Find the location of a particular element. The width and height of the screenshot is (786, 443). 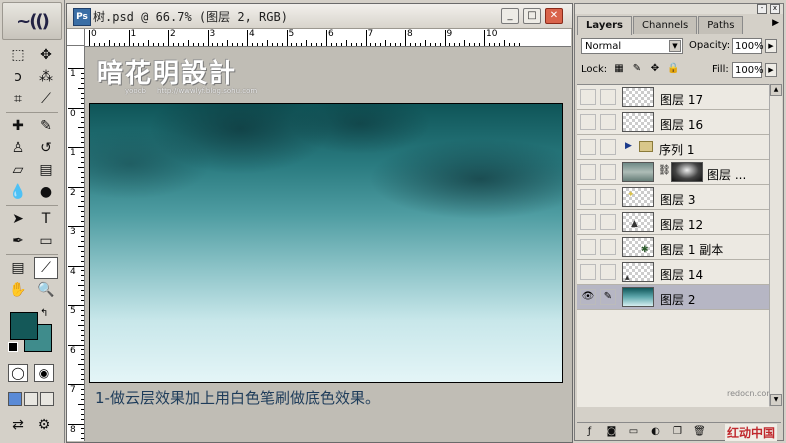

foreground-color-swatch is located at coordinates (24, 326).